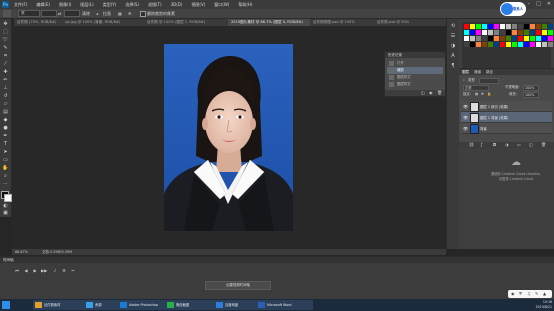 The image size is (554, 311). Describe the element at coordinates (439, 93) in the screenshot. I see `trash-icon: 🗑` at that location.